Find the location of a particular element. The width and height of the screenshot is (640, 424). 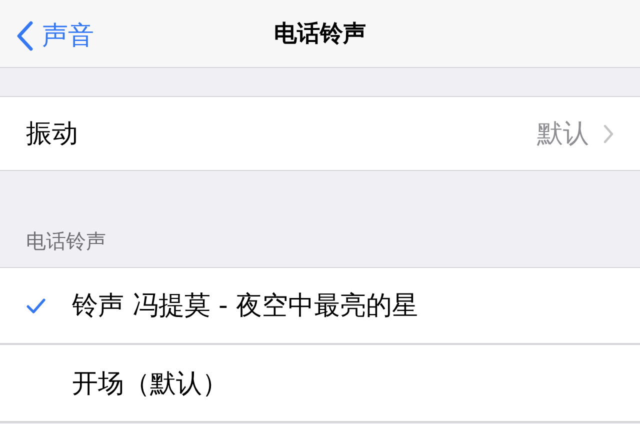

chevron-right-icon is located at coordinates (608, 134).